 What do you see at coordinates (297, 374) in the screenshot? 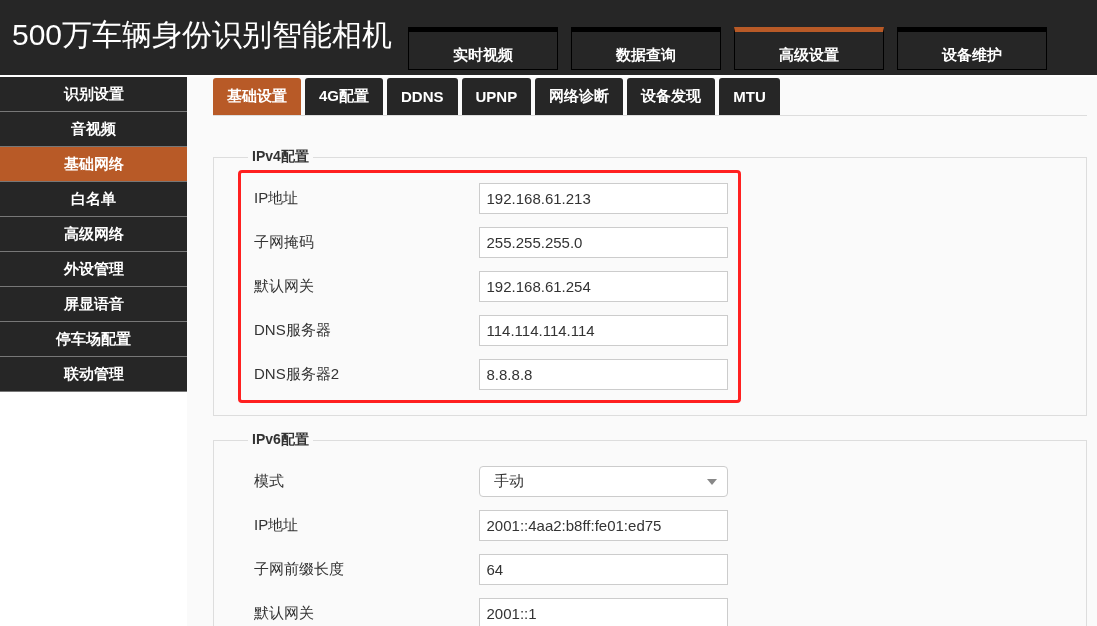
I see `field-label: DNS服务器2` at bounding box center [297, 374].